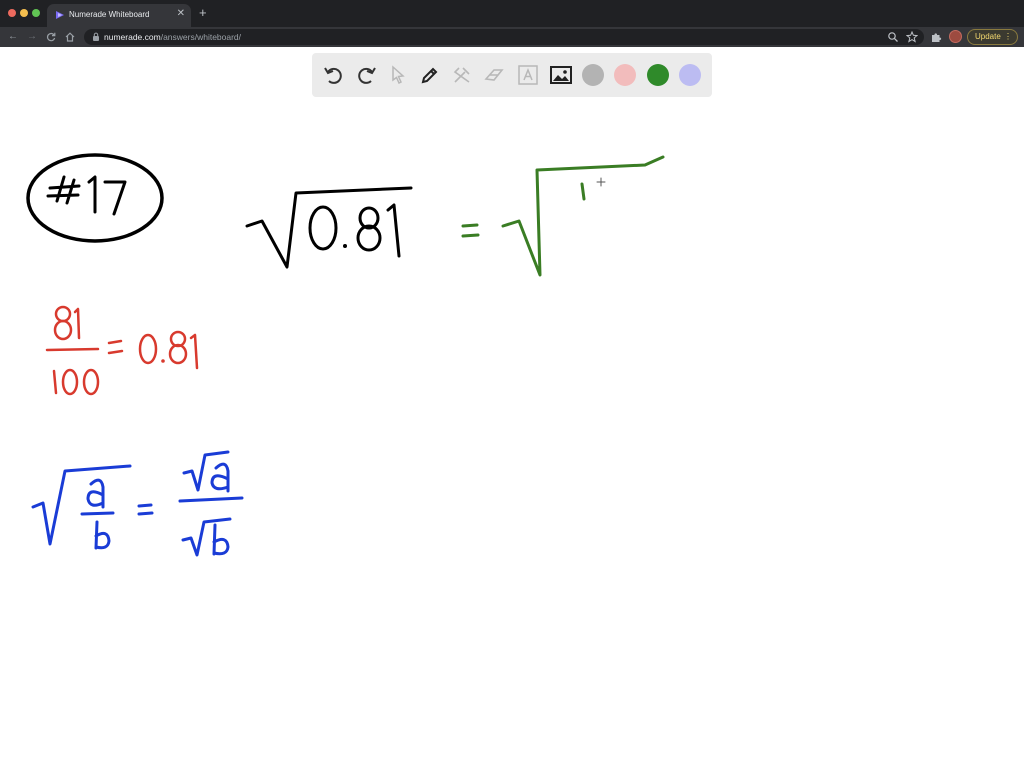 This screenshot has height=784, width=1024. What do you see at coordinates (528, 75) in the screenshot?
I see `text-icon` at bounding box center [528, 75].